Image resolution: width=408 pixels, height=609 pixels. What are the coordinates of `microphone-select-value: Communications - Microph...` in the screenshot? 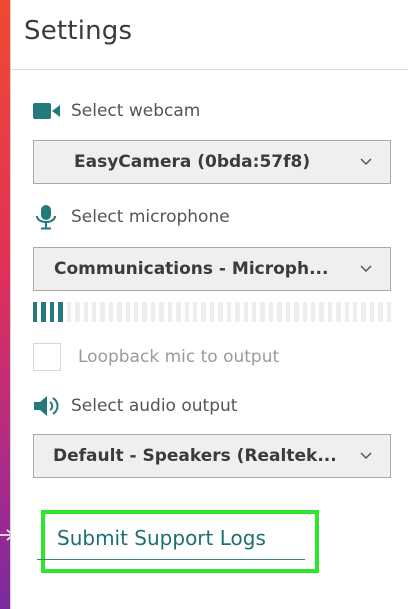 It's located at (191, 269).